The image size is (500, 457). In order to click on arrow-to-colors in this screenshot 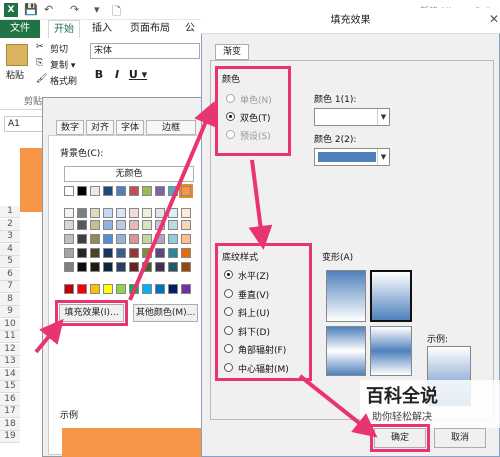, I will do `click(172, 200)`.